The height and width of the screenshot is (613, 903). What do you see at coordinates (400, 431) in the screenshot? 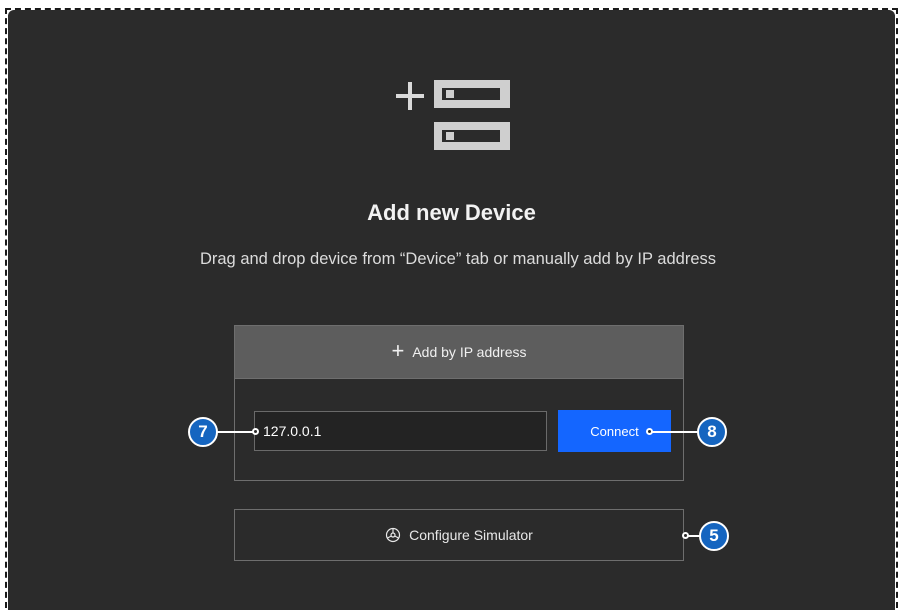
I see `ip-address-input` at bounding box center [400, 431].